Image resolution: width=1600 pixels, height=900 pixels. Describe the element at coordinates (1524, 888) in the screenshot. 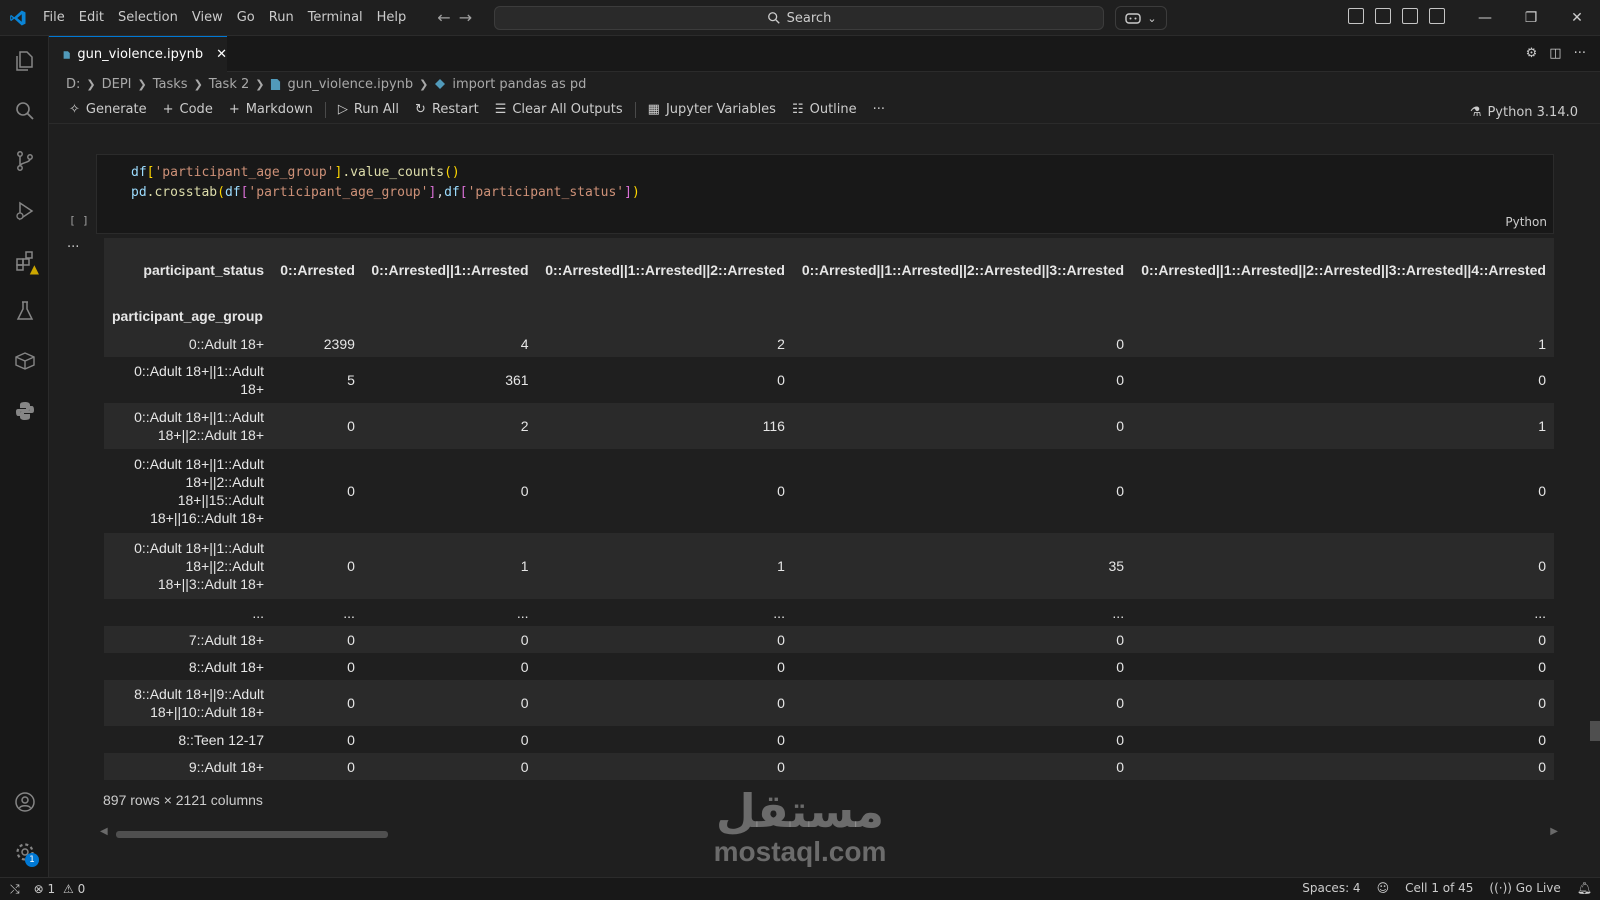

I see `go-live-button: ((·)) Go Live` at that location.